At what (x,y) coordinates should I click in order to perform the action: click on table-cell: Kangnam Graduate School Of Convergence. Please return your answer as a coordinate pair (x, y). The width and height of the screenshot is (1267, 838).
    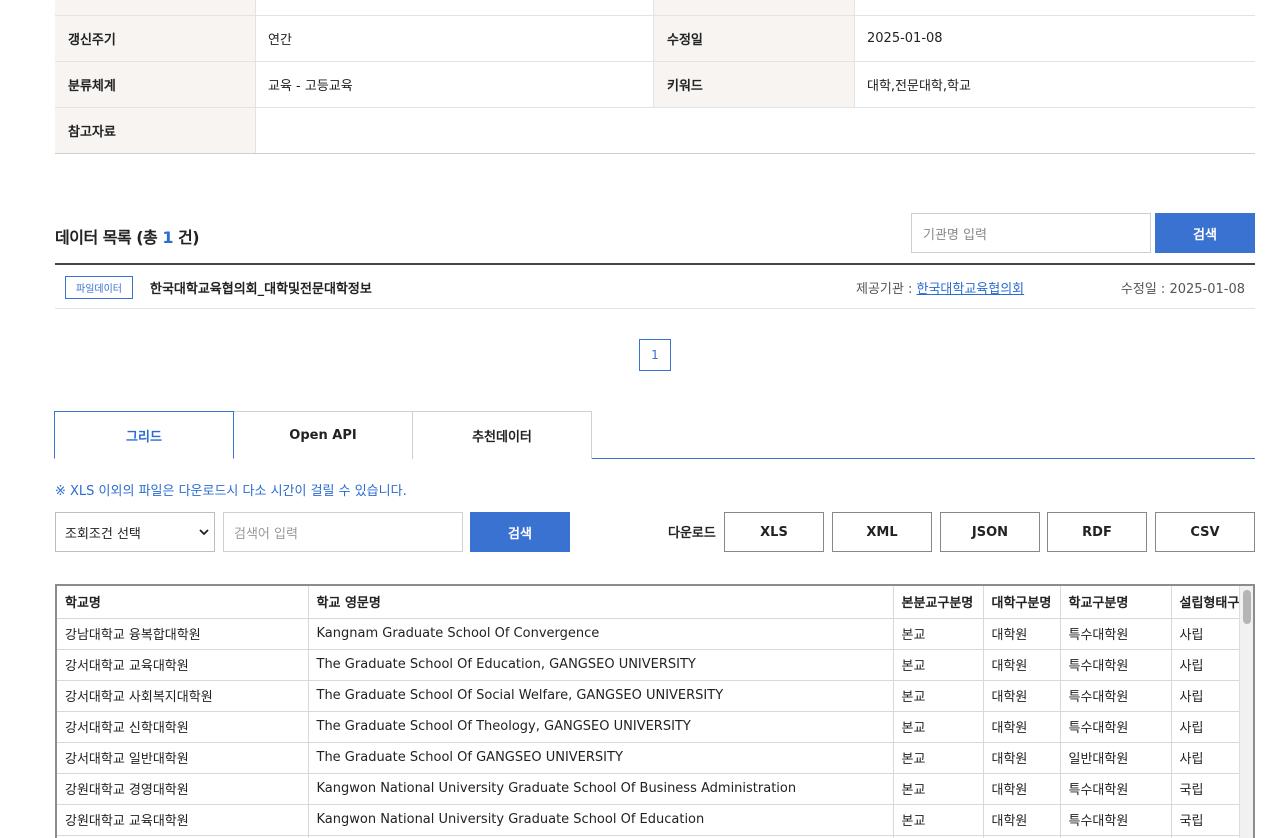
    Looking at the image, I should click on (601, 634).